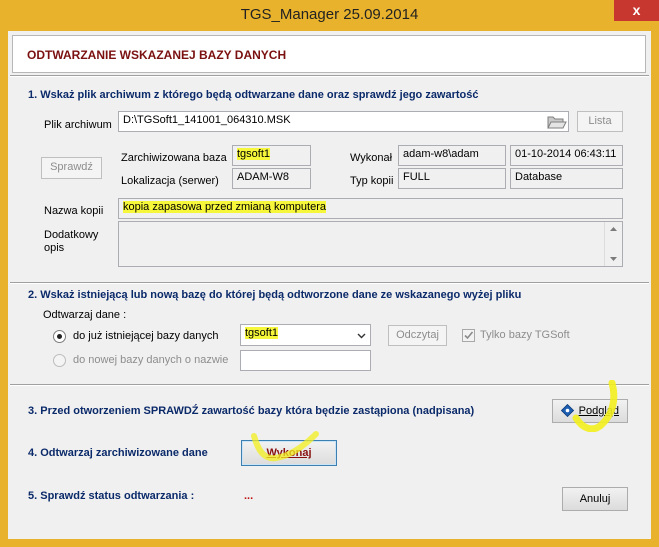  What do you see at coordinates (71, 168) in the screenshot?
I see `check-archive-button: Sprawdź` at bounding box center [71, 168].